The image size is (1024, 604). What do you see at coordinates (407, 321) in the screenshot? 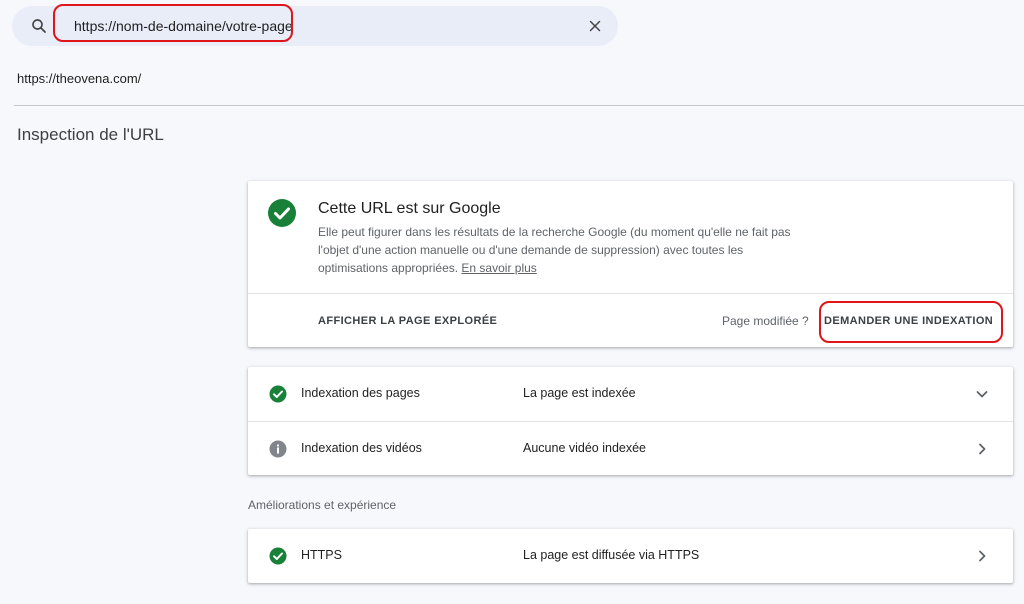
I see `view-crawled-page-button: AFFICHER LA PAGE EXPLORÉE` at bounding box center [407, 321].